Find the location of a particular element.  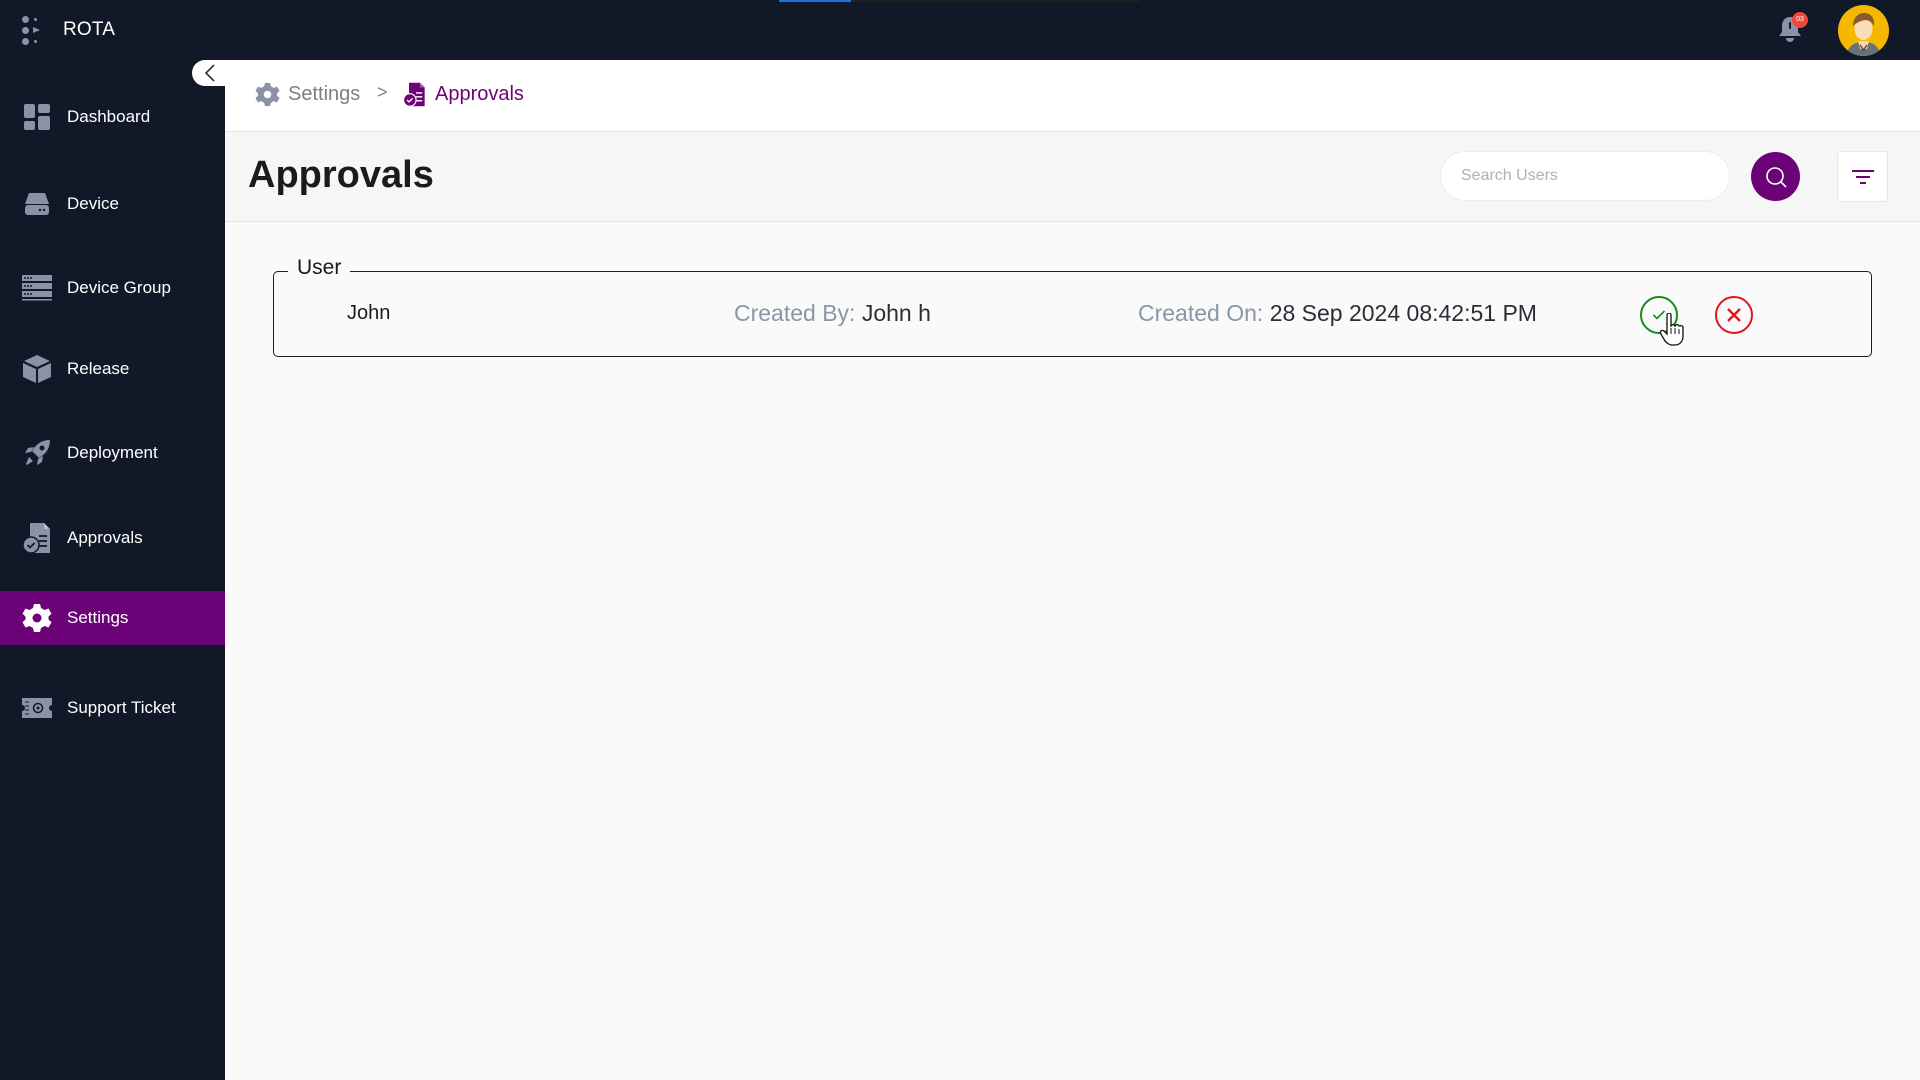

sidebar-item-settings: Settings is located at coordinates (112, 618).